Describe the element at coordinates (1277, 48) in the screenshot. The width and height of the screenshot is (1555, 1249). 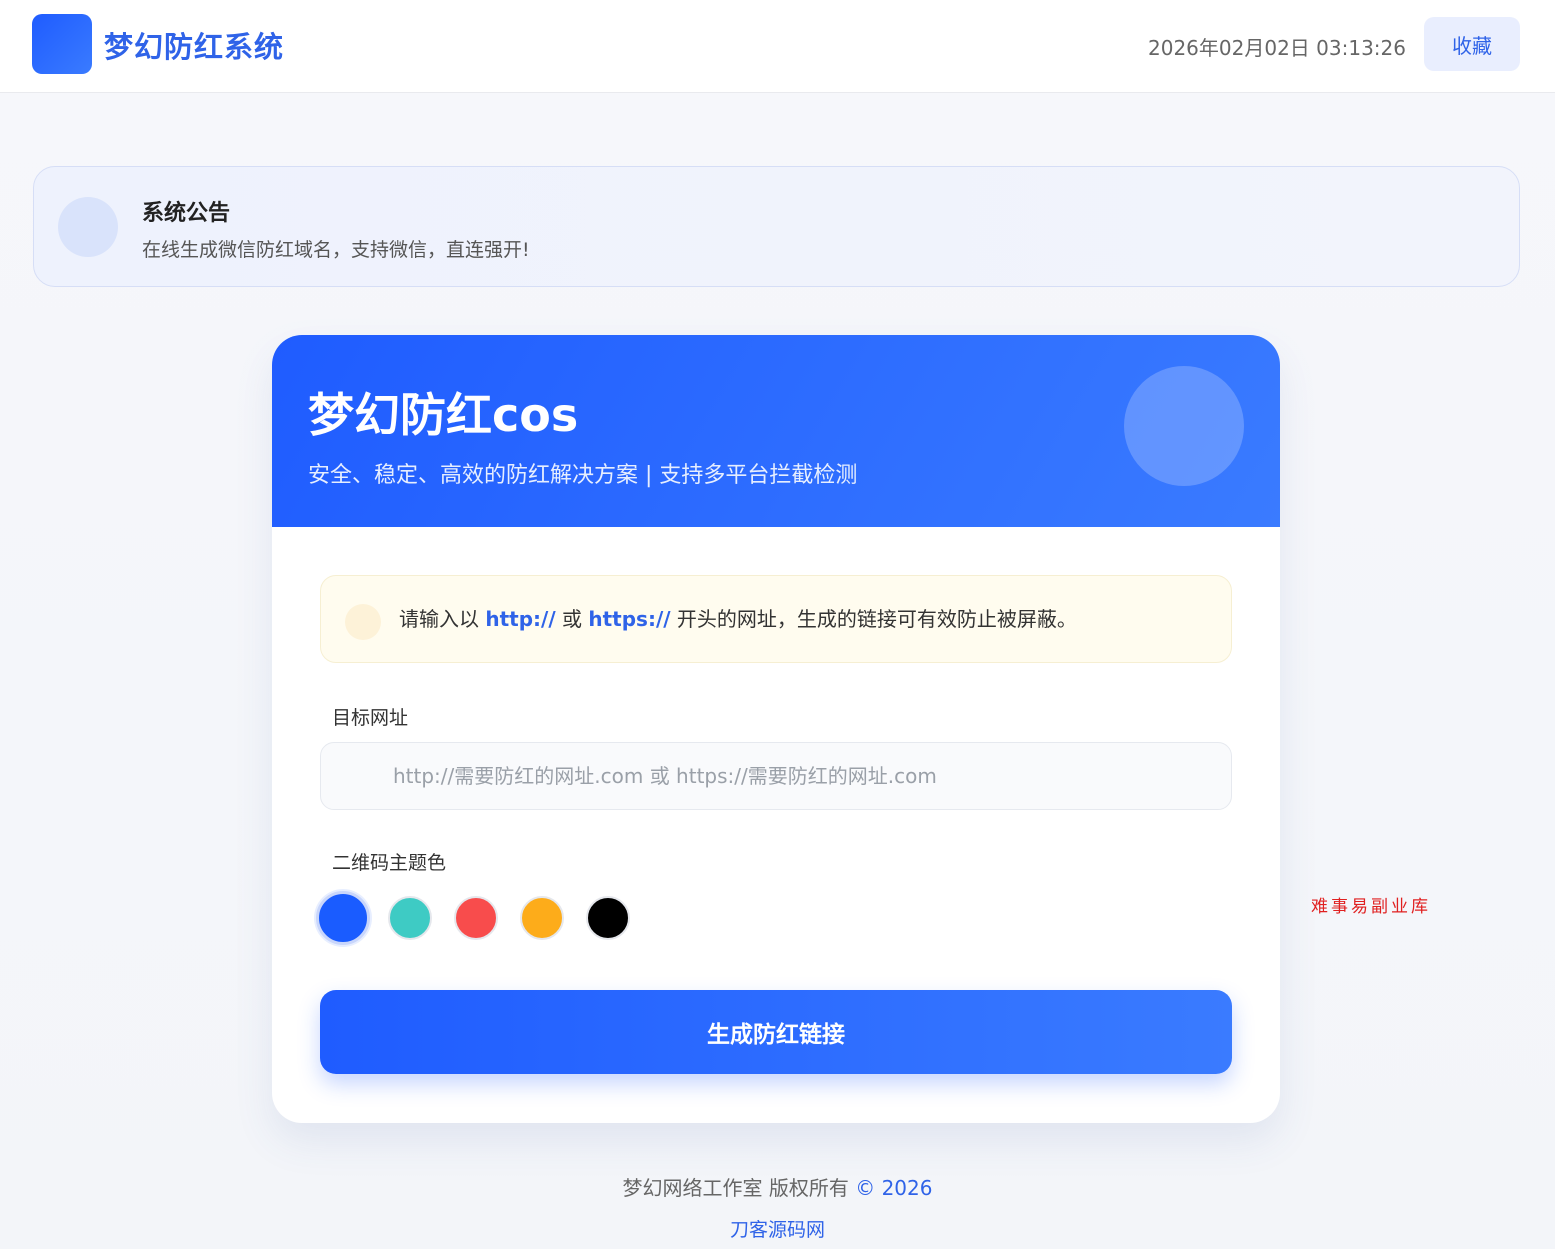
I see `current-datetime: 2026年02月02日 03:13:26` at that location.